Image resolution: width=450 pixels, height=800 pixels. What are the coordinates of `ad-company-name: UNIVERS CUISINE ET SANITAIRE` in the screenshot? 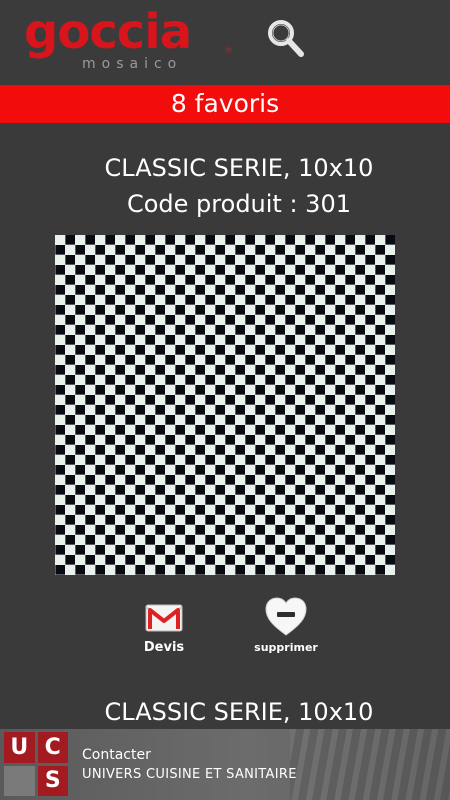 It's located at (189, 774).